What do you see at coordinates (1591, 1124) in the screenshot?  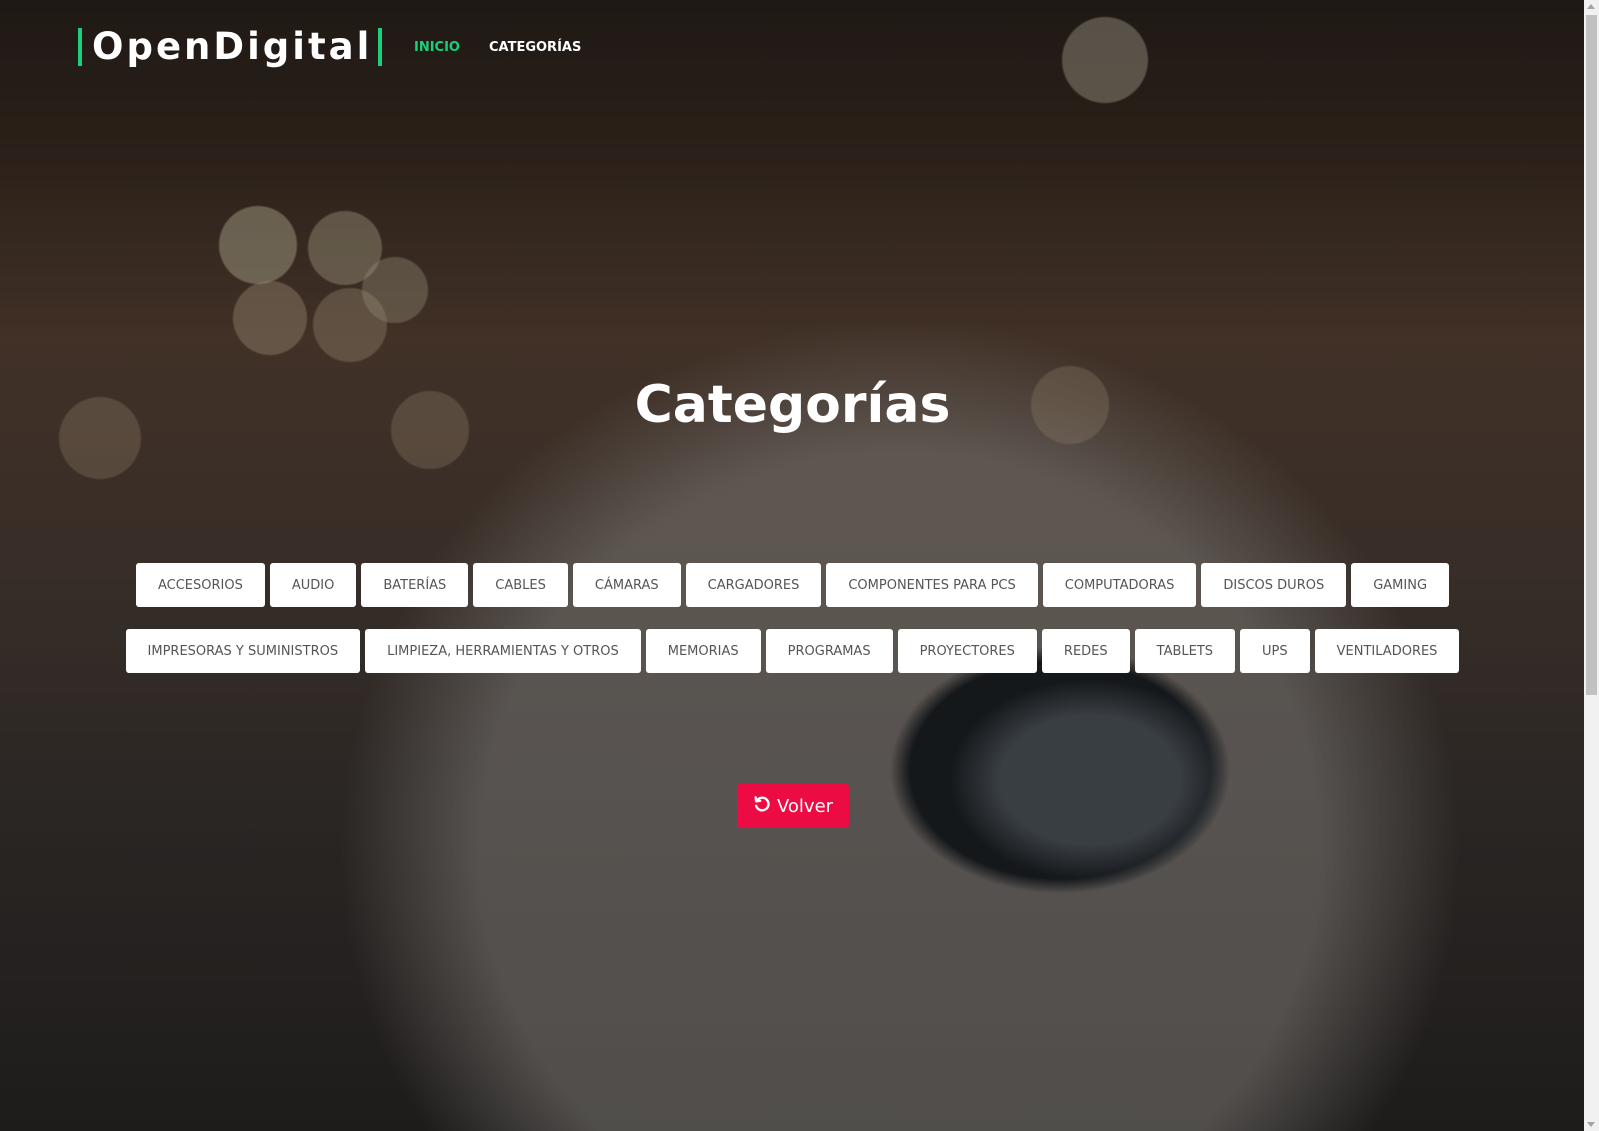 I see `scroll-down-arrow-icon` at bounding box center [1591, 1124].